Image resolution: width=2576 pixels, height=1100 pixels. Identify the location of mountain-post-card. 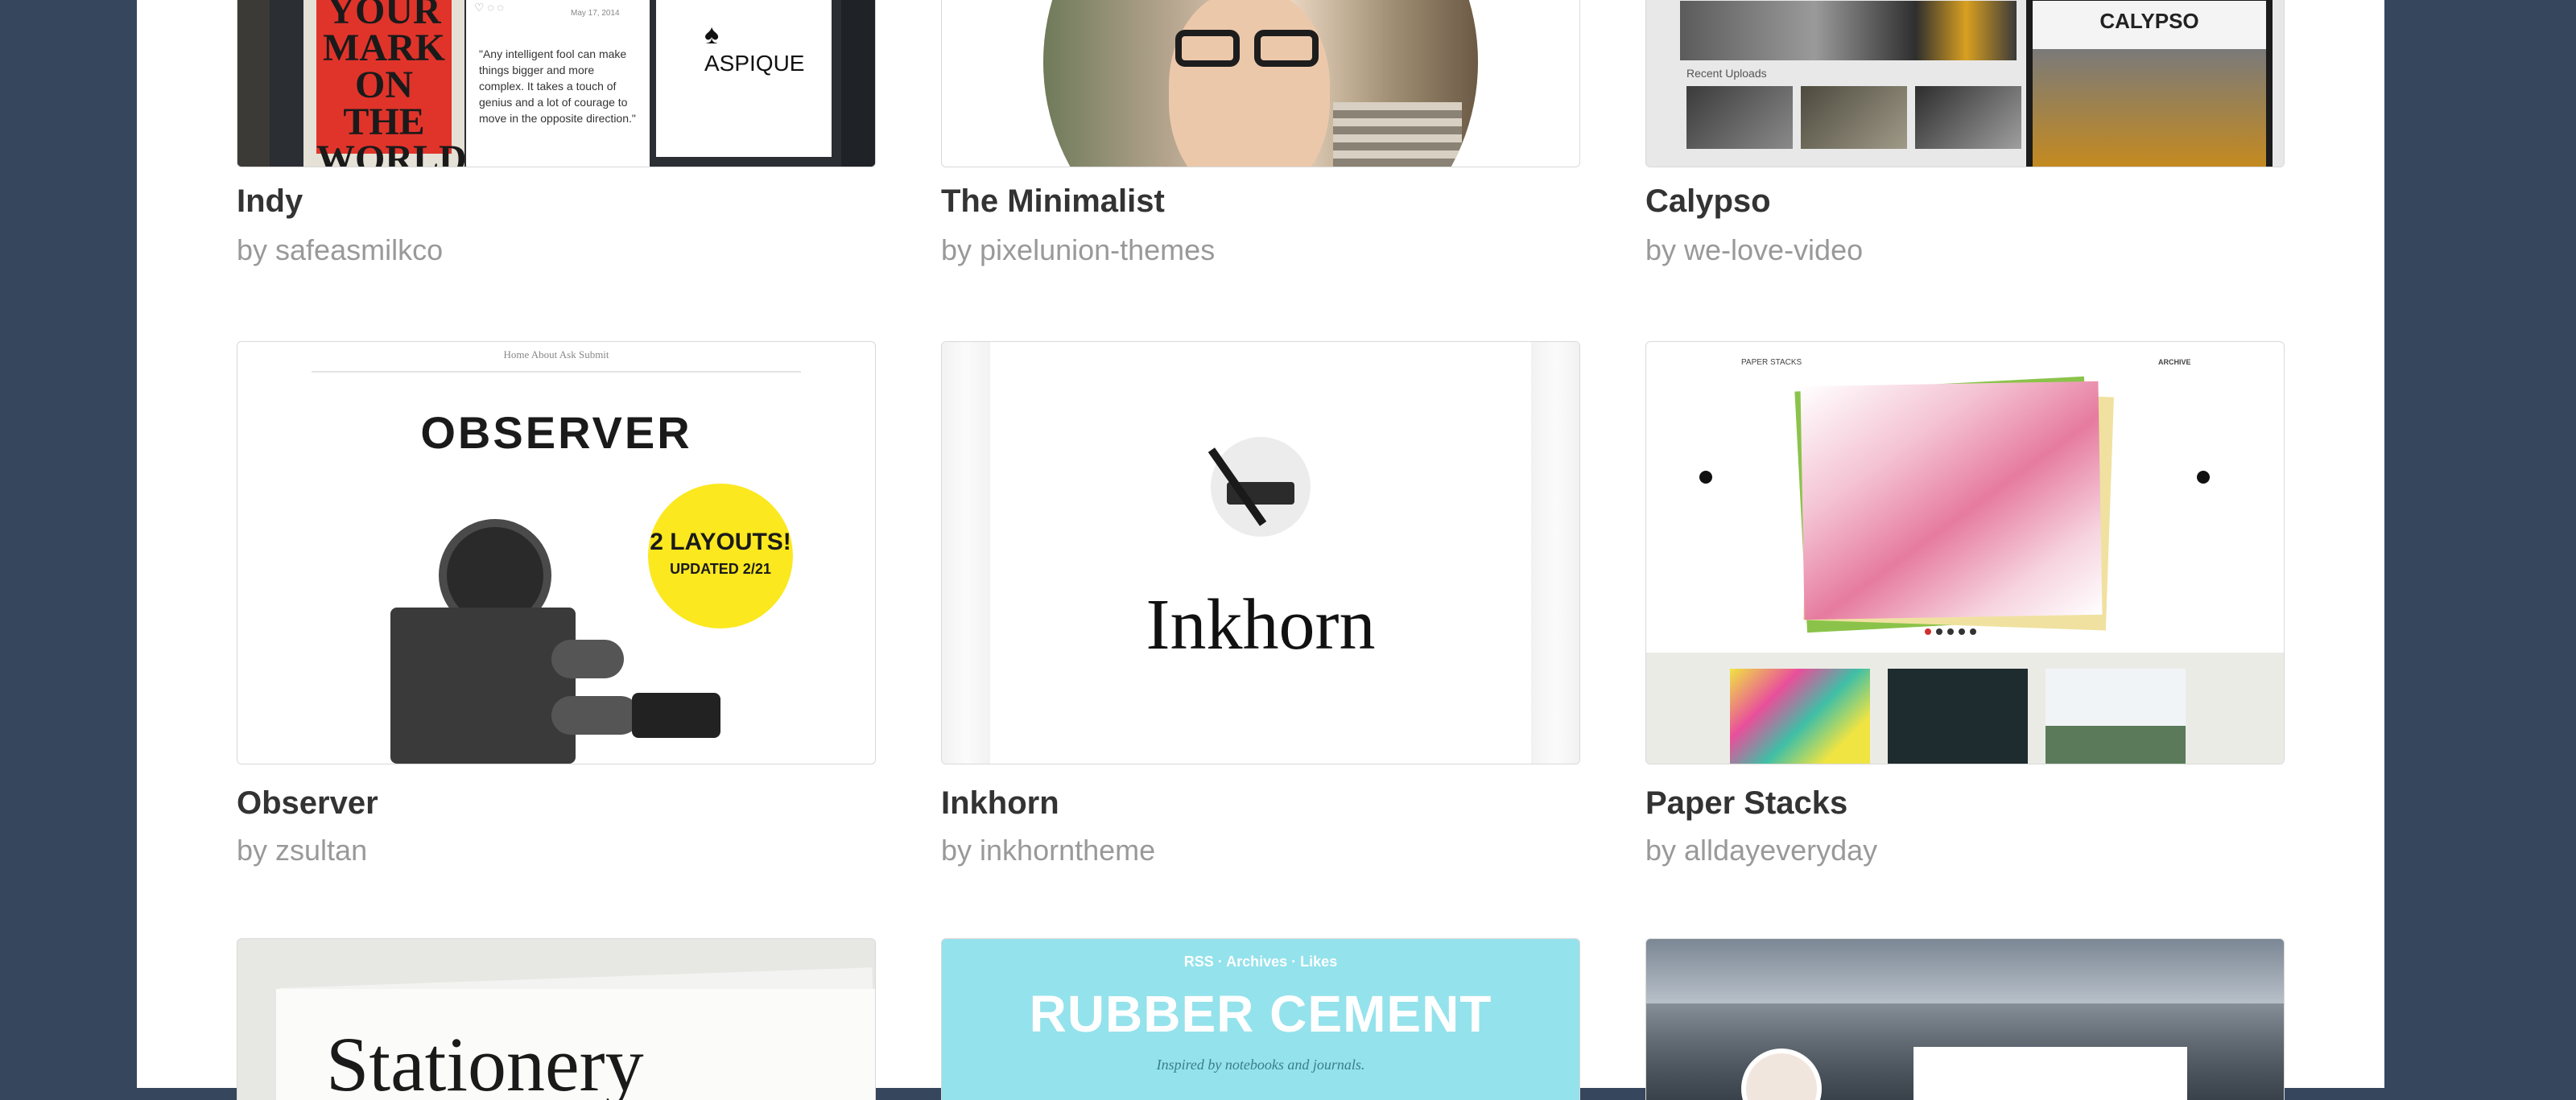
(2050, 1073).